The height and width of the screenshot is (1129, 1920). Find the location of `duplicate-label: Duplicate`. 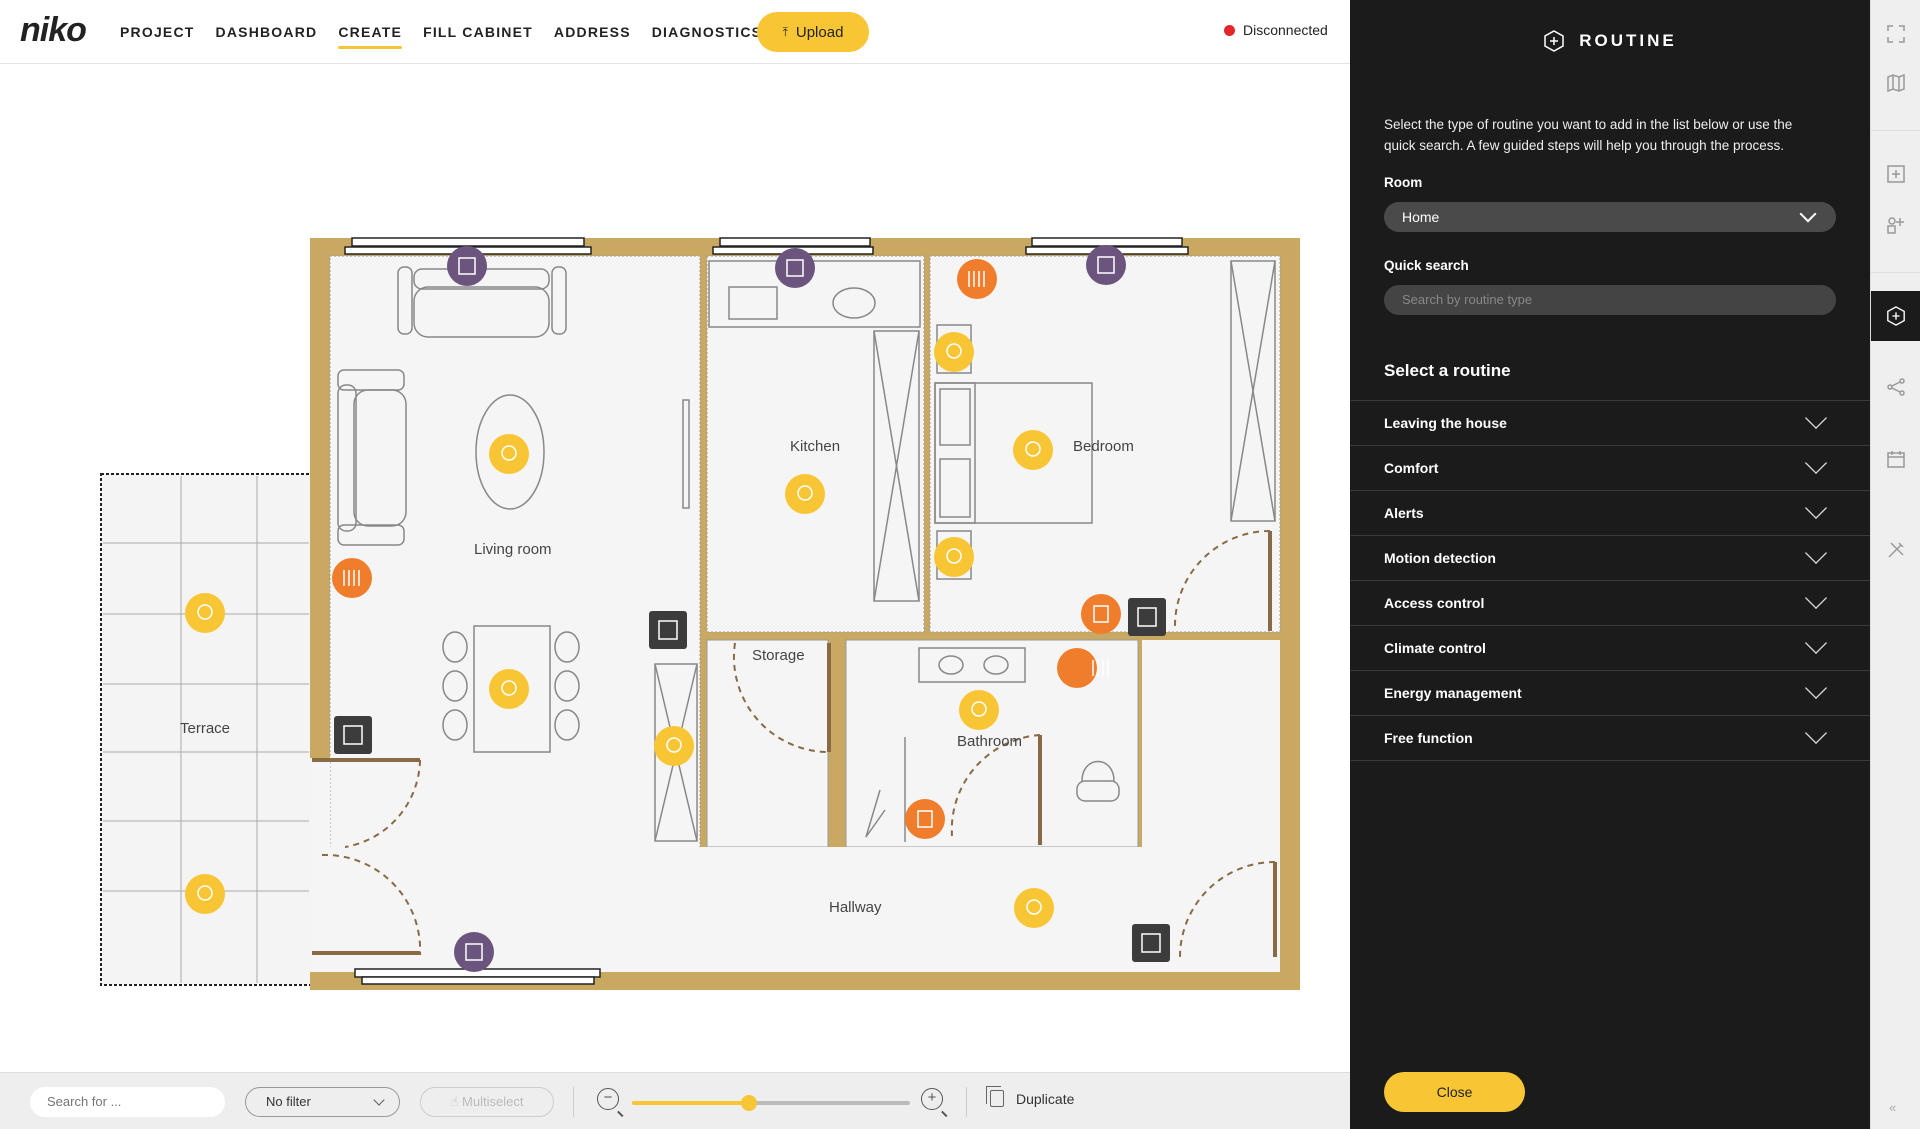

duplicate-label: Duplicate is located at coordinates (1045, 1098).